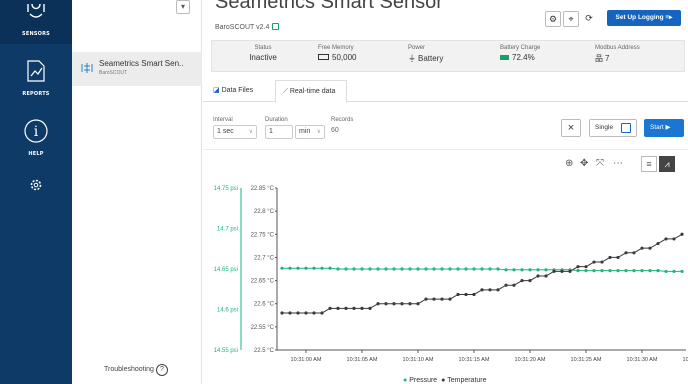 Image resolution: width=688 pixels, height=384 pixels. Describe the element at coordinates (405, 380) in the screenshot. I see `pressure-legend-marker: ●` at that location.